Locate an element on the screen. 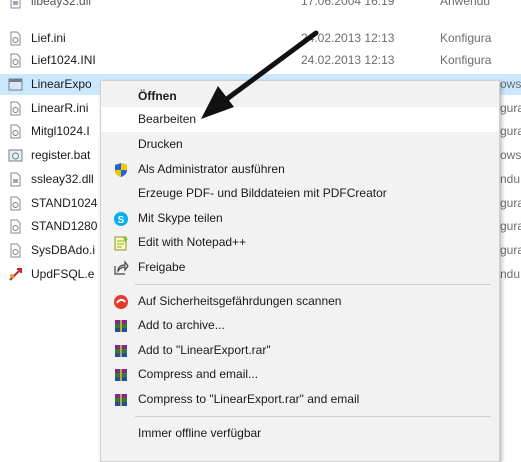  svg-text: S is located at coordinates (121, 220).